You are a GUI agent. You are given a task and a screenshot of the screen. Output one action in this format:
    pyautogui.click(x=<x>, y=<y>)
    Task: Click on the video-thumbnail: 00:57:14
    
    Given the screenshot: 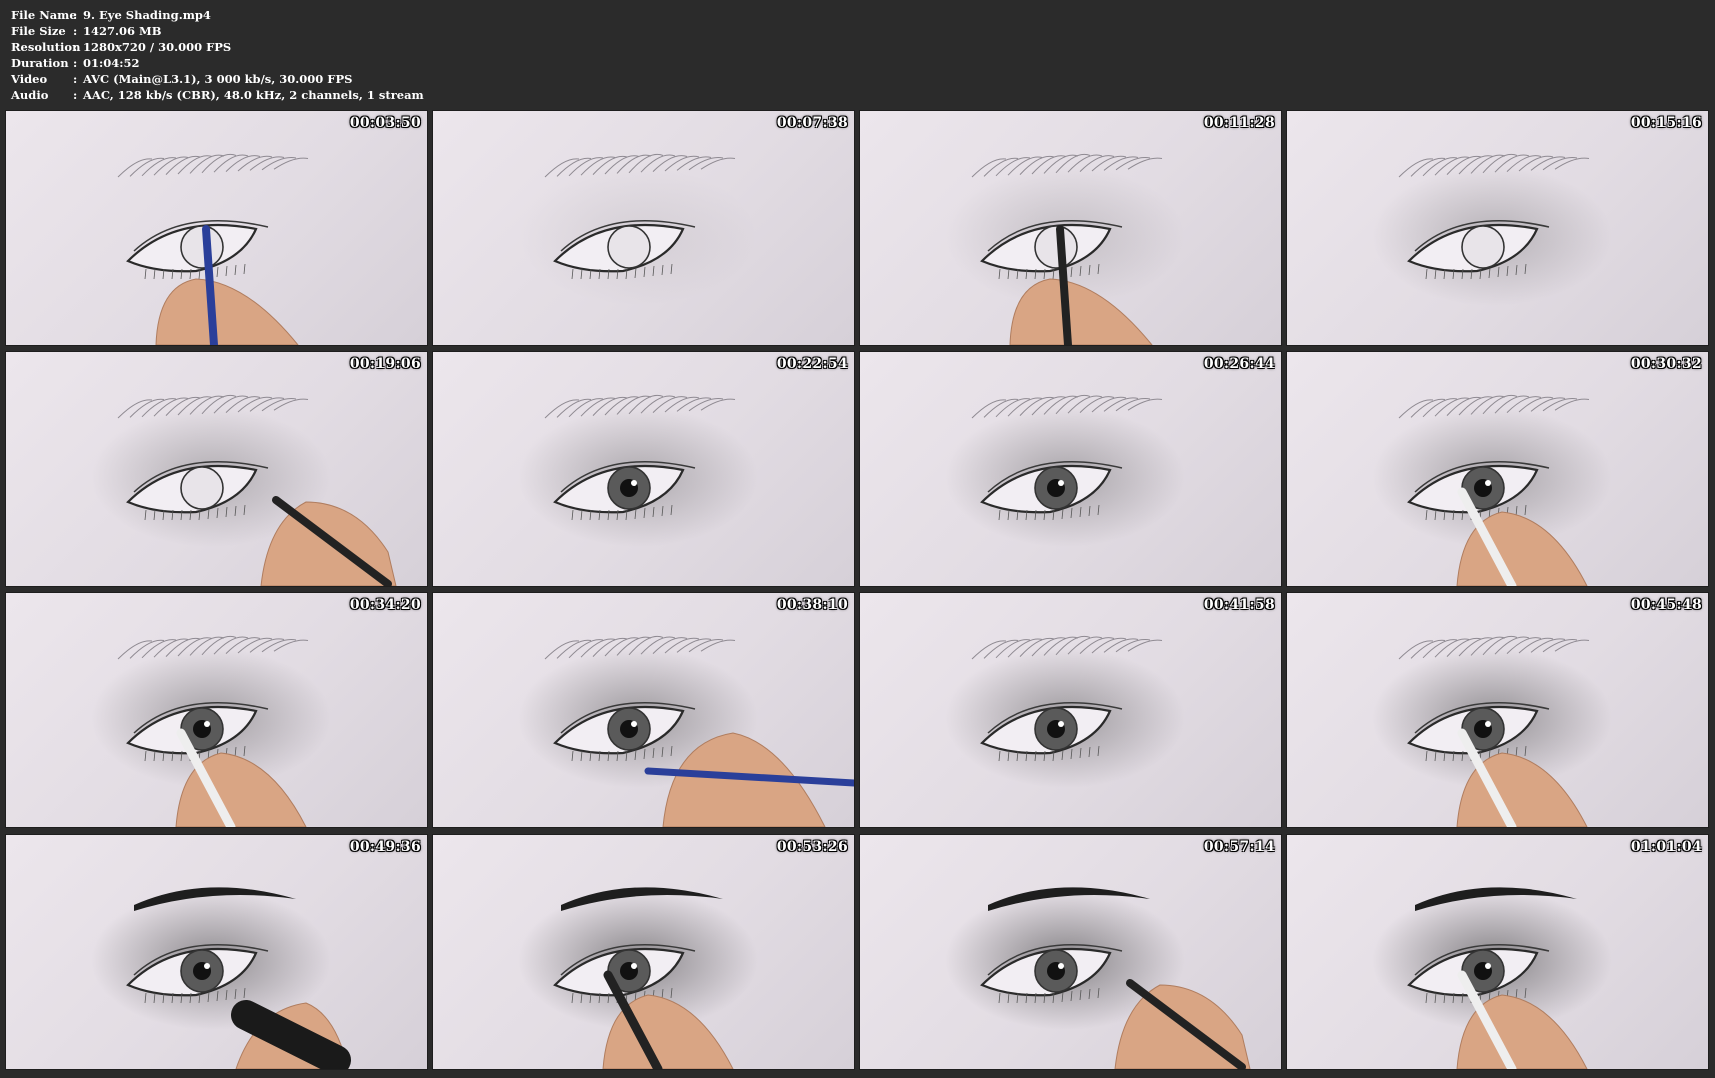 What is the action you would take?
    pyautogui.click(x=1070, y=952)
    